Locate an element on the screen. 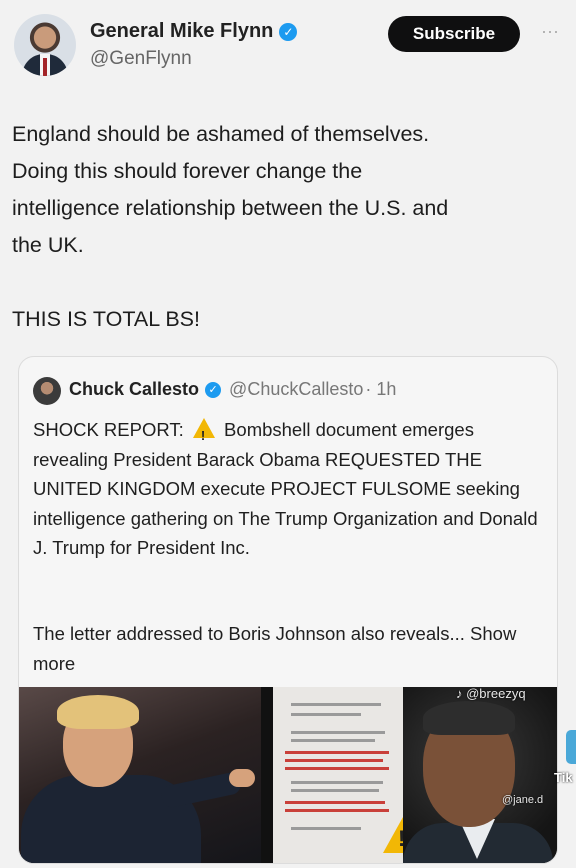 This screenshot has width=576, height=868. avatar-tie is located at coordinates (45, 67).